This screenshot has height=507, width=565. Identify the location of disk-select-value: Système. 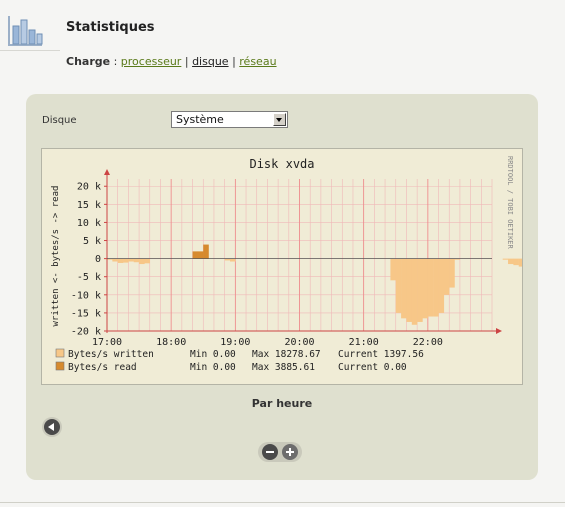
(200, 119).